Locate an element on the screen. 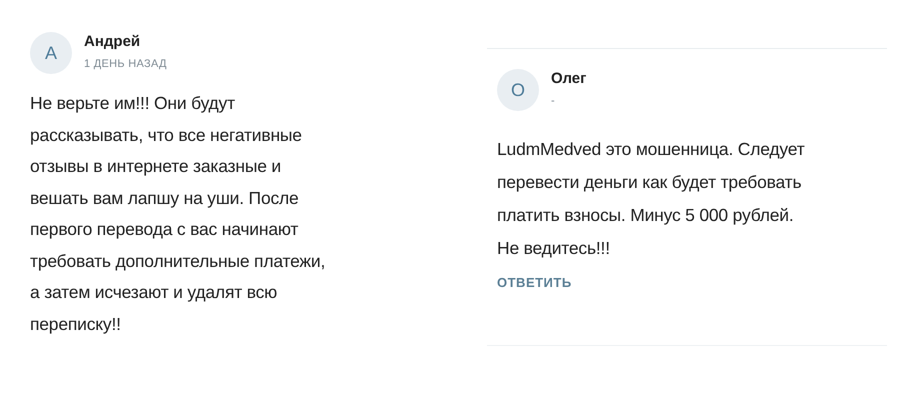  author-name: Олег is located at coordinates (568, 79).